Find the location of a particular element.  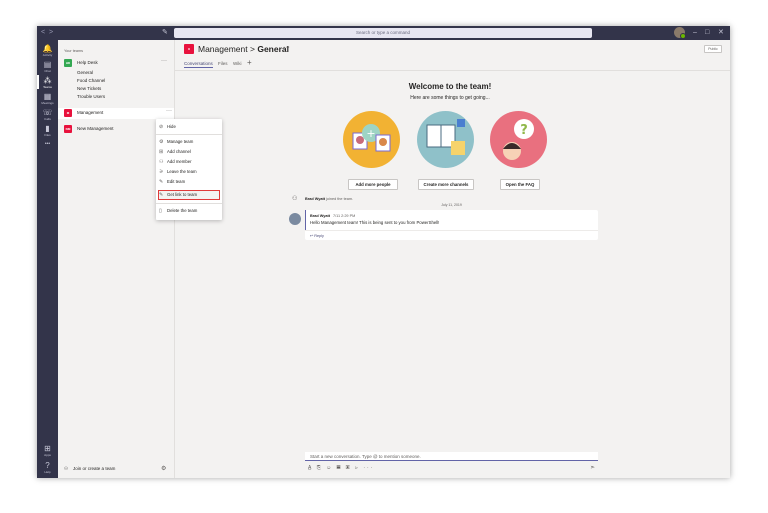

channel-team-tile: M is located at coordinates (189, 49).